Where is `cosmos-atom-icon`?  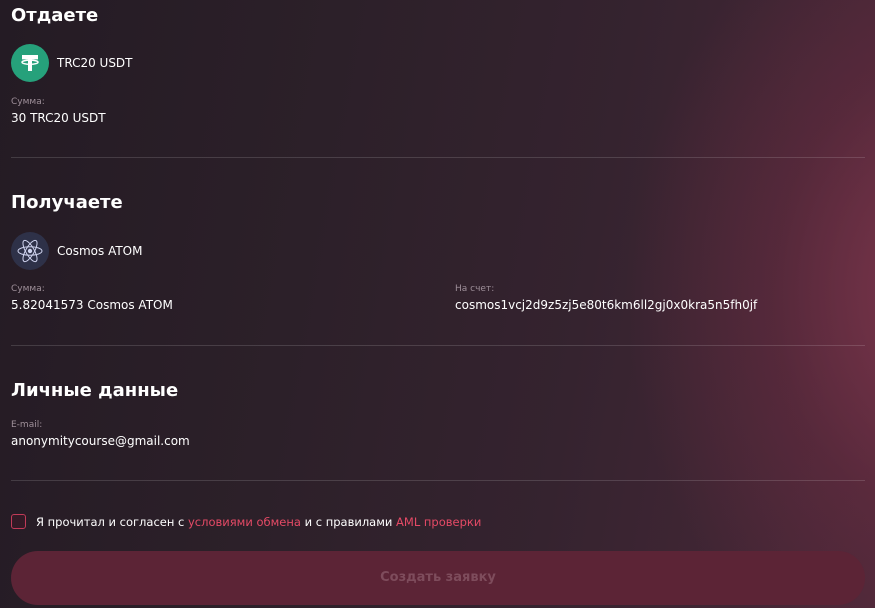
cosmos-atom-icon is located at coordinates (30, 251).